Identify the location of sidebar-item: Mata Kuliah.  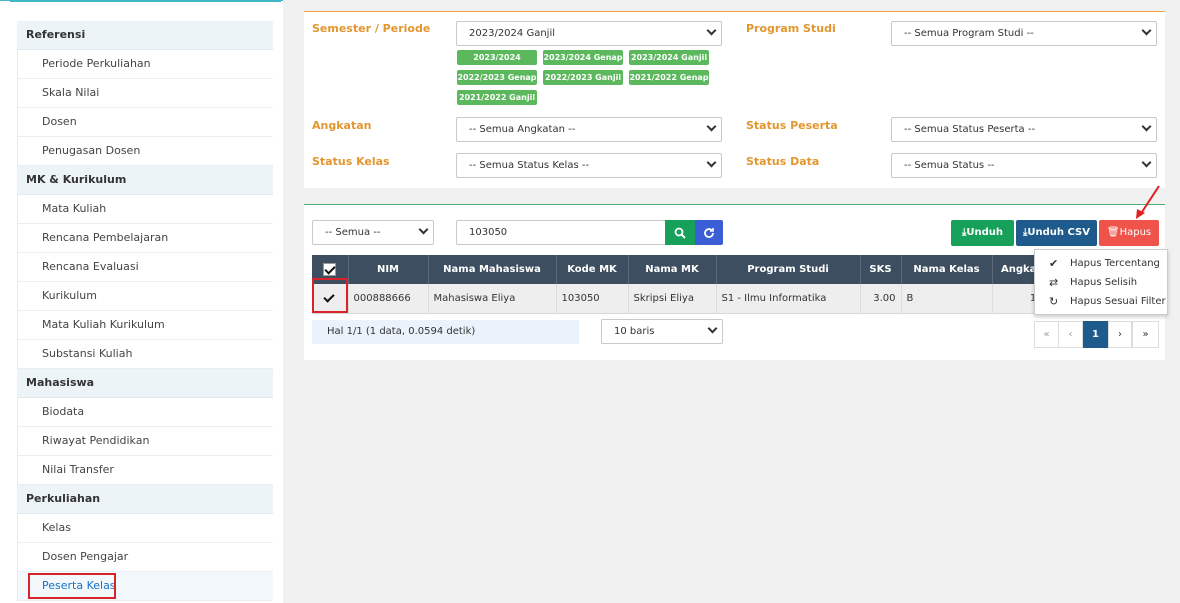
(145, 209).